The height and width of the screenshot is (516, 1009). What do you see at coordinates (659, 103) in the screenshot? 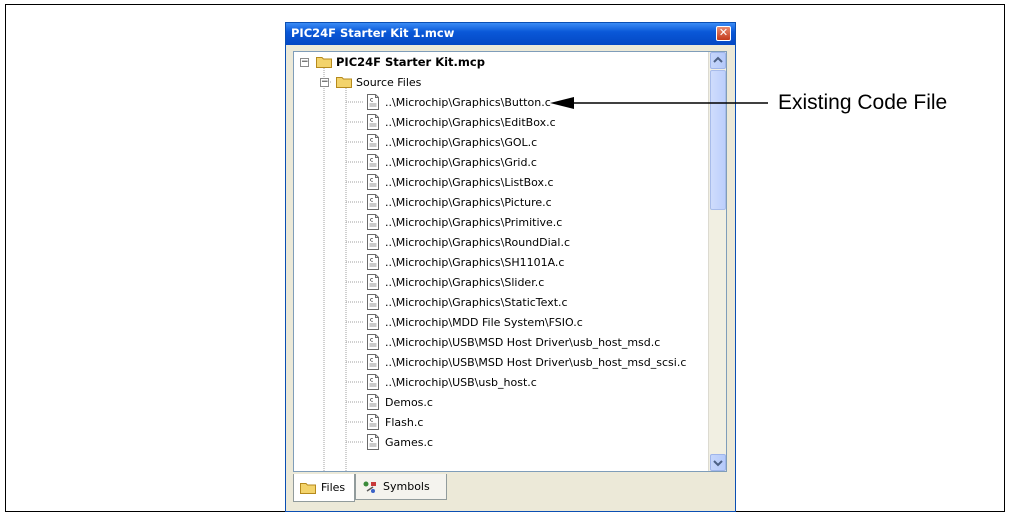
I see `callout-arrow` at bounding box center [659, 103].